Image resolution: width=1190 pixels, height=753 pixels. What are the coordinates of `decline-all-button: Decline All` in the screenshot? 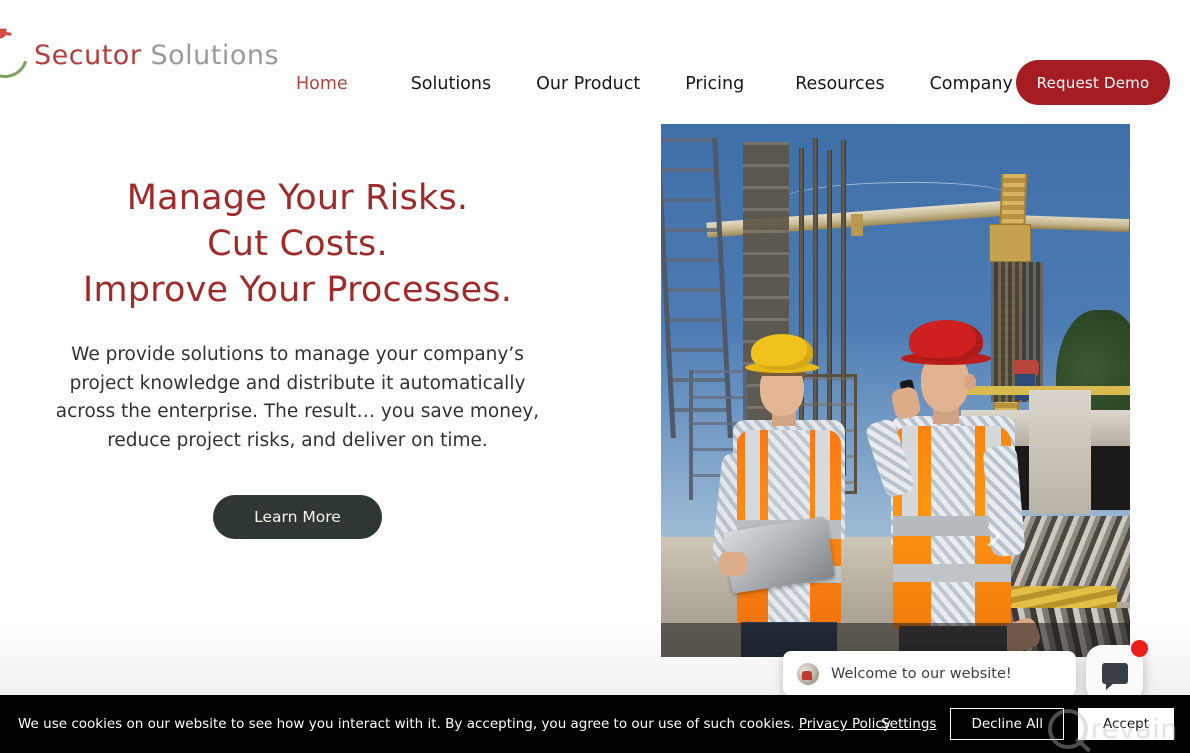 It's located at (1007, 724).